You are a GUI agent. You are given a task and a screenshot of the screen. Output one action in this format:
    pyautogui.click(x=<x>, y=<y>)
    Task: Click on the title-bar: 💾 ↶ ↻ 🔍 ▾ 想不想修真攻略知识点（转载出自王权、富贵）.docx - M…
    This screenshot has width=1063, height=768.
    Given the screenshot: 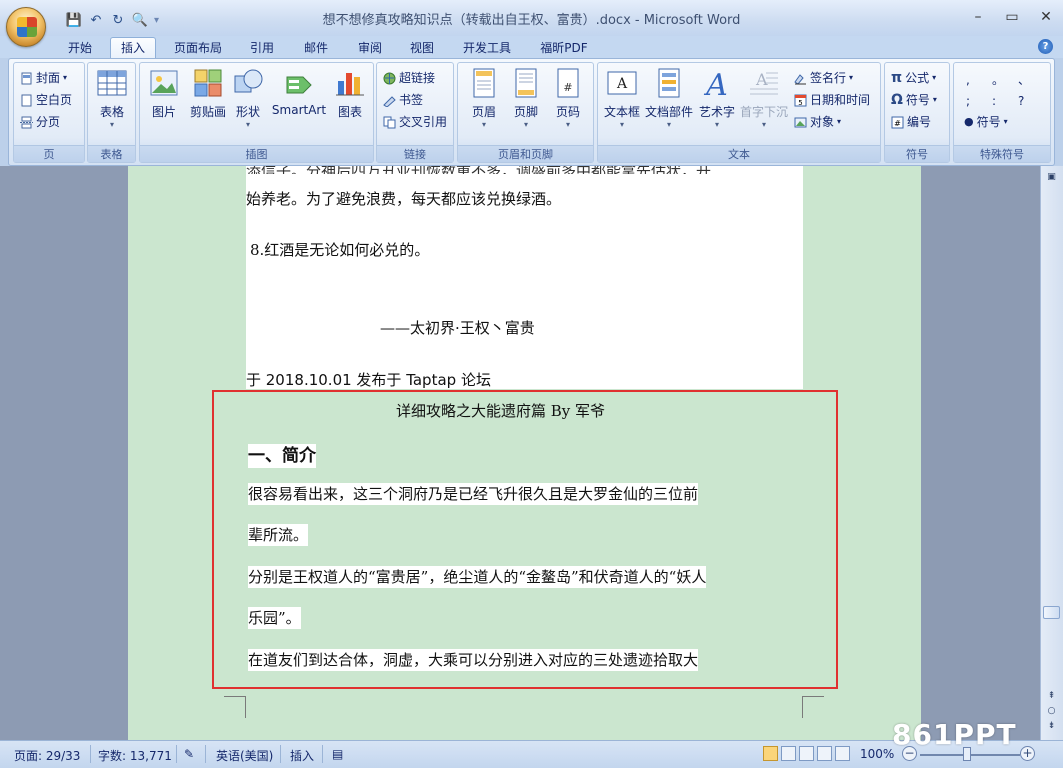 What is the action you would take?
    pyautogui.click(x=531, y=23)
    